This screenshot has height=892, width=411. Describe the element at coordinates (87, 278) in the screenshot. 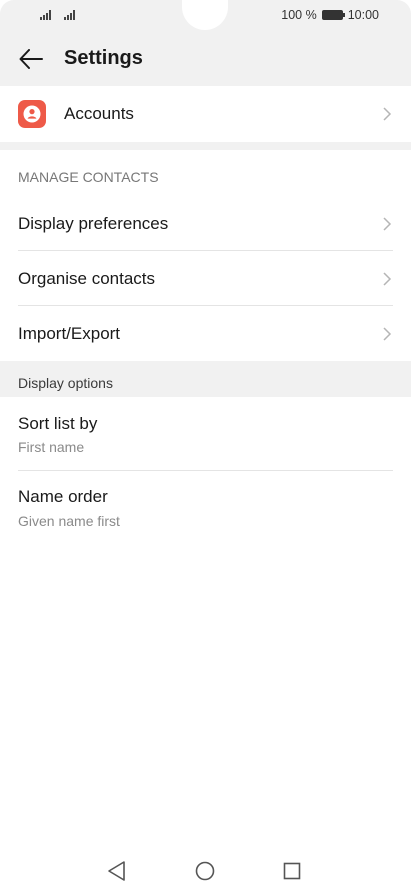

I see `organise-contacts-label: Organise contacts` at that location.